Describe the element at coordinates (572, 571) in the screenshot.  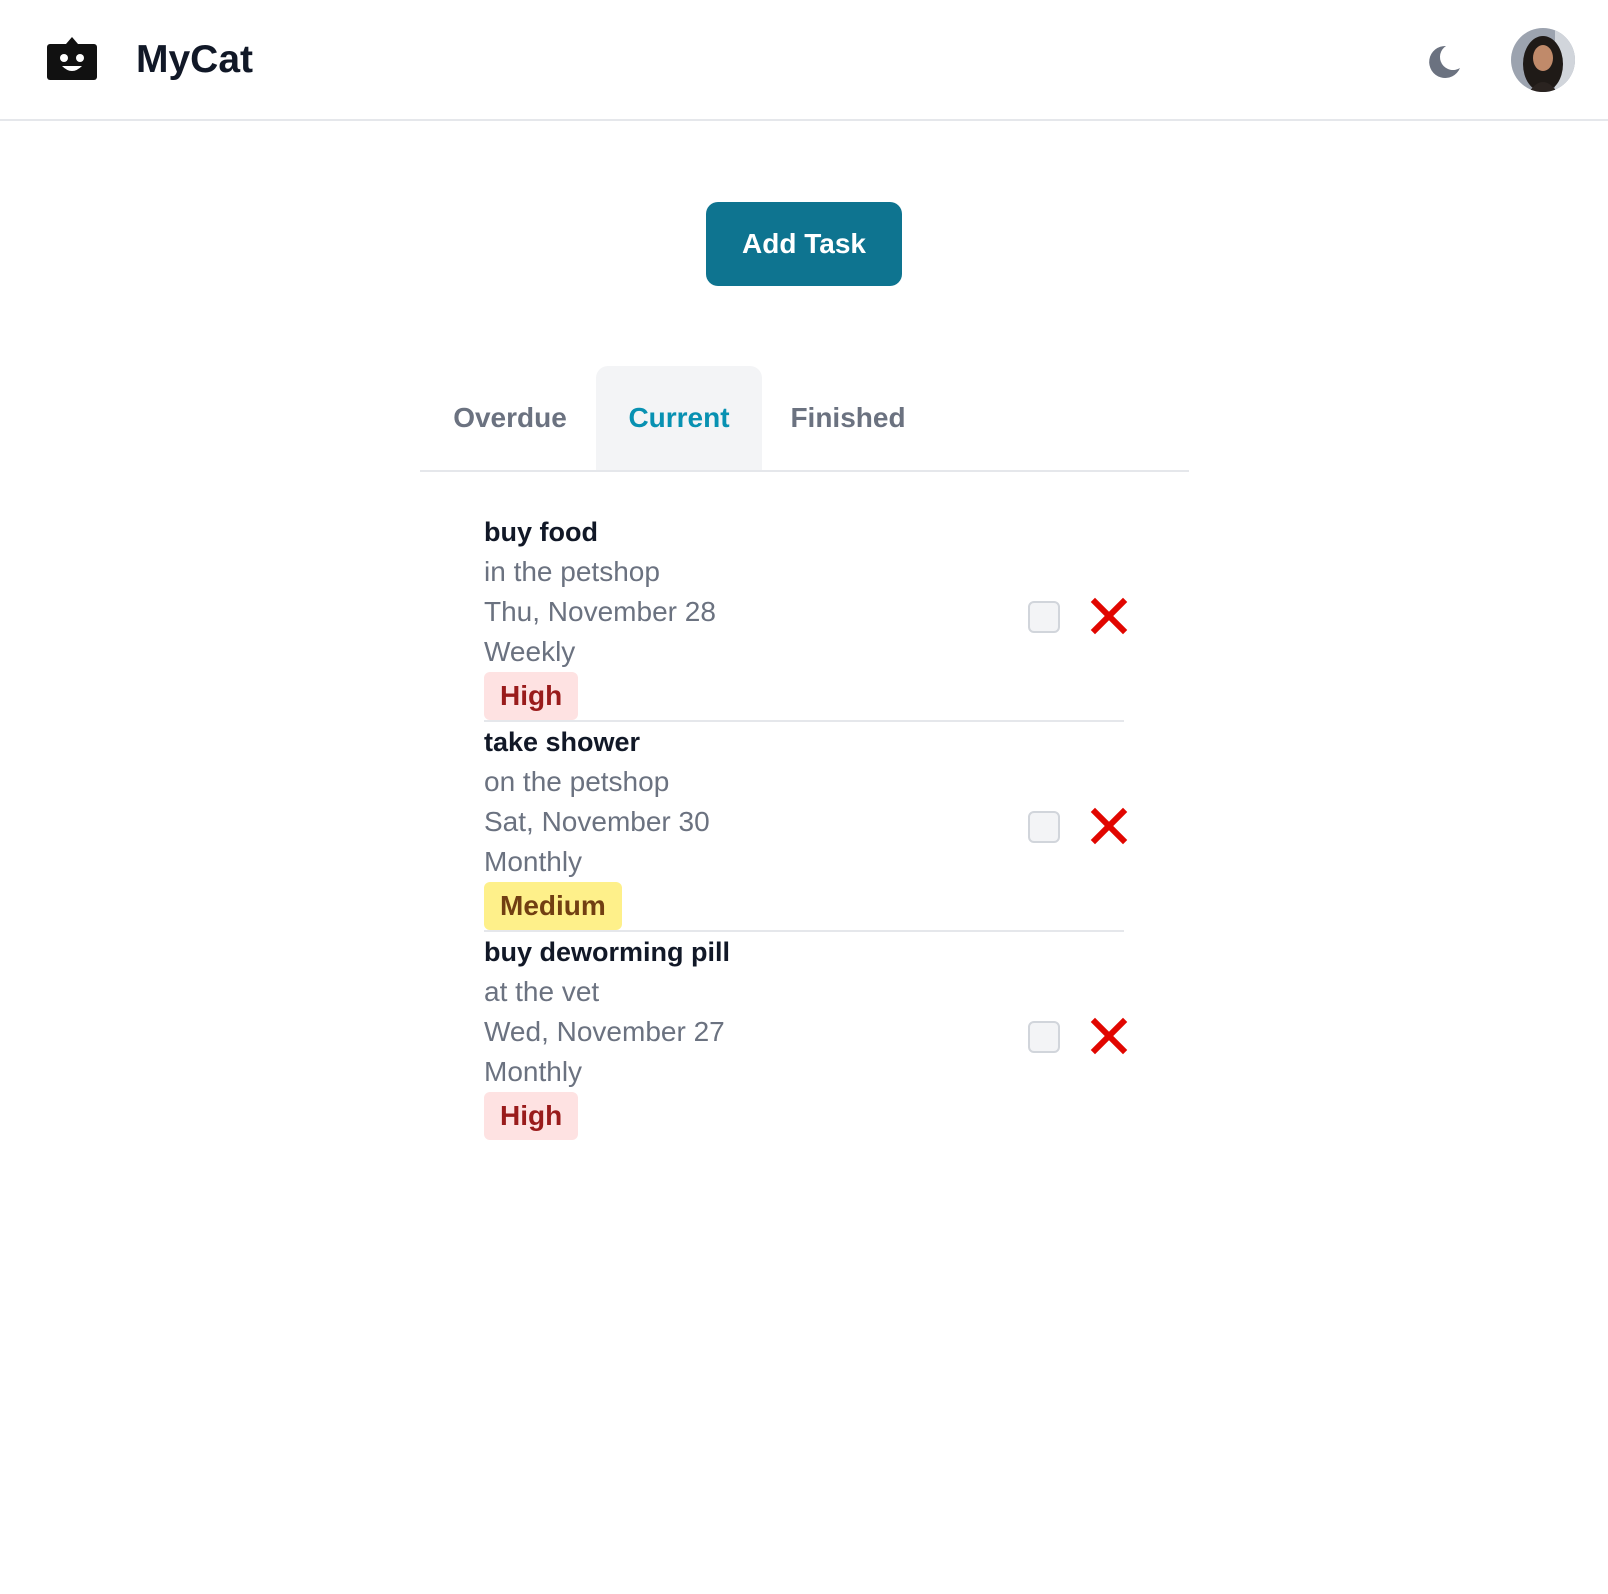
I see `task-description: in the petshop` at that location.